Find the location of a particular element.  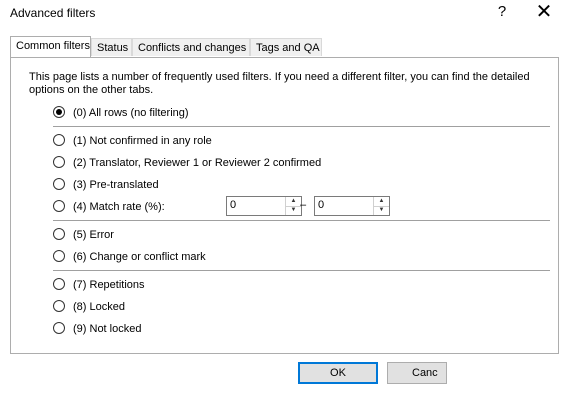

option-label: (0) All rows (no filtering) is located at coordinates (131, 113).